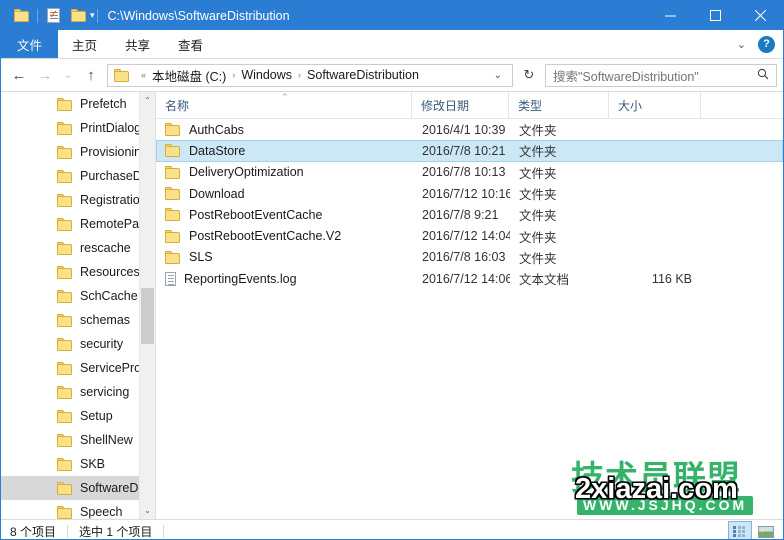 Image resolution: width=784 pixels, height=540 pixels. Describe the element at coordinates (78, 248) in the screenshot. I see `tree-item-rescache: rescache` at that location.